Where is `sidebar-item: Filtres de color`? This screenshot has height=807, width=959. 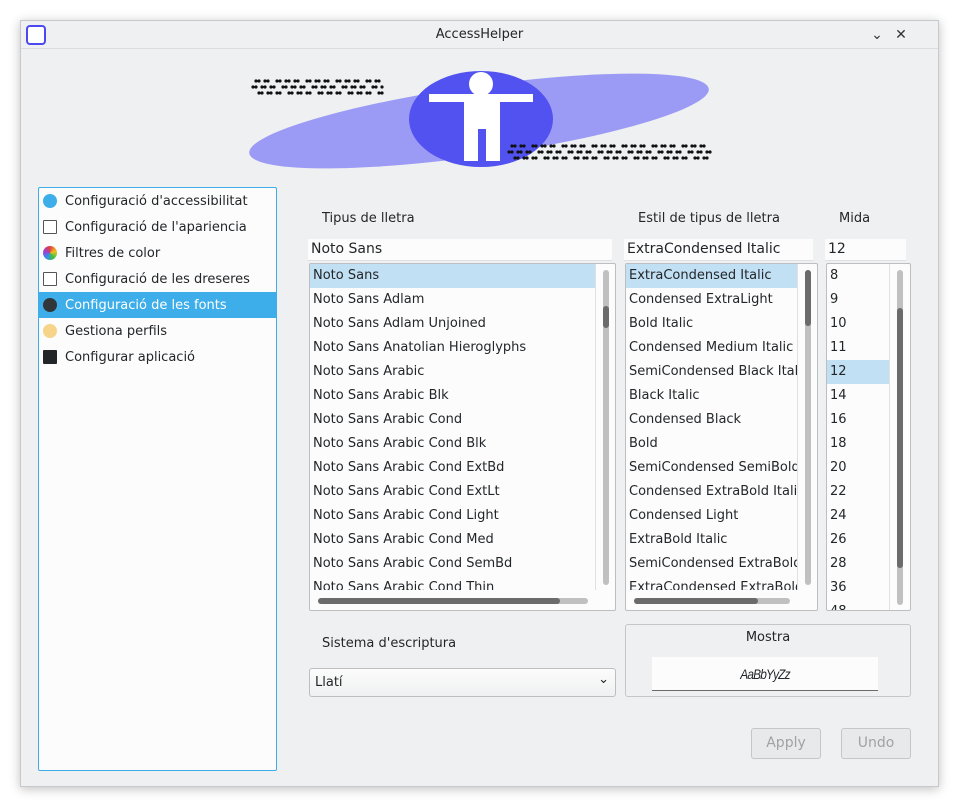 sidebar-item: Filtres de color is located at coordinates (157, 253).